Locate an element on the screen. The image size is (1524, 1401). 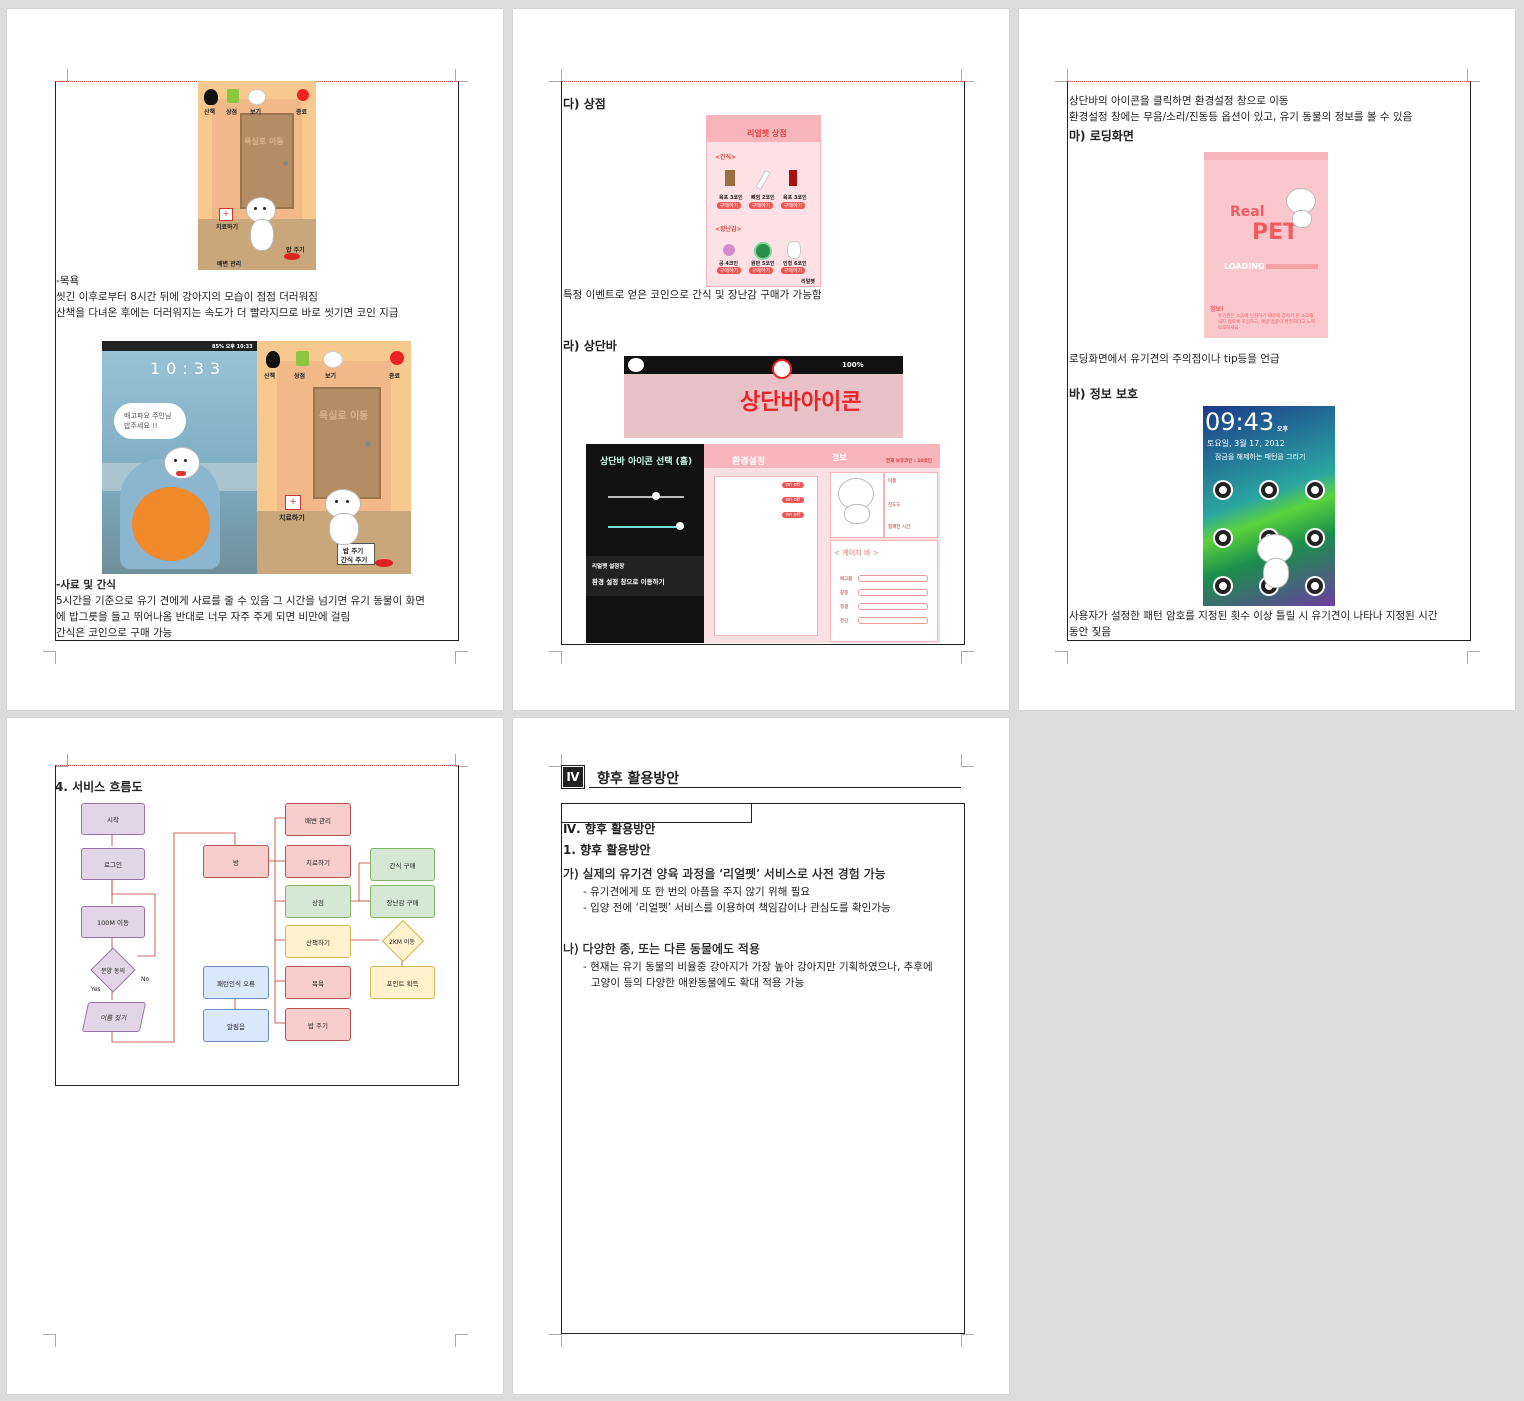
section-title: 향후 활용방안 is located at coordinates (638, 779).